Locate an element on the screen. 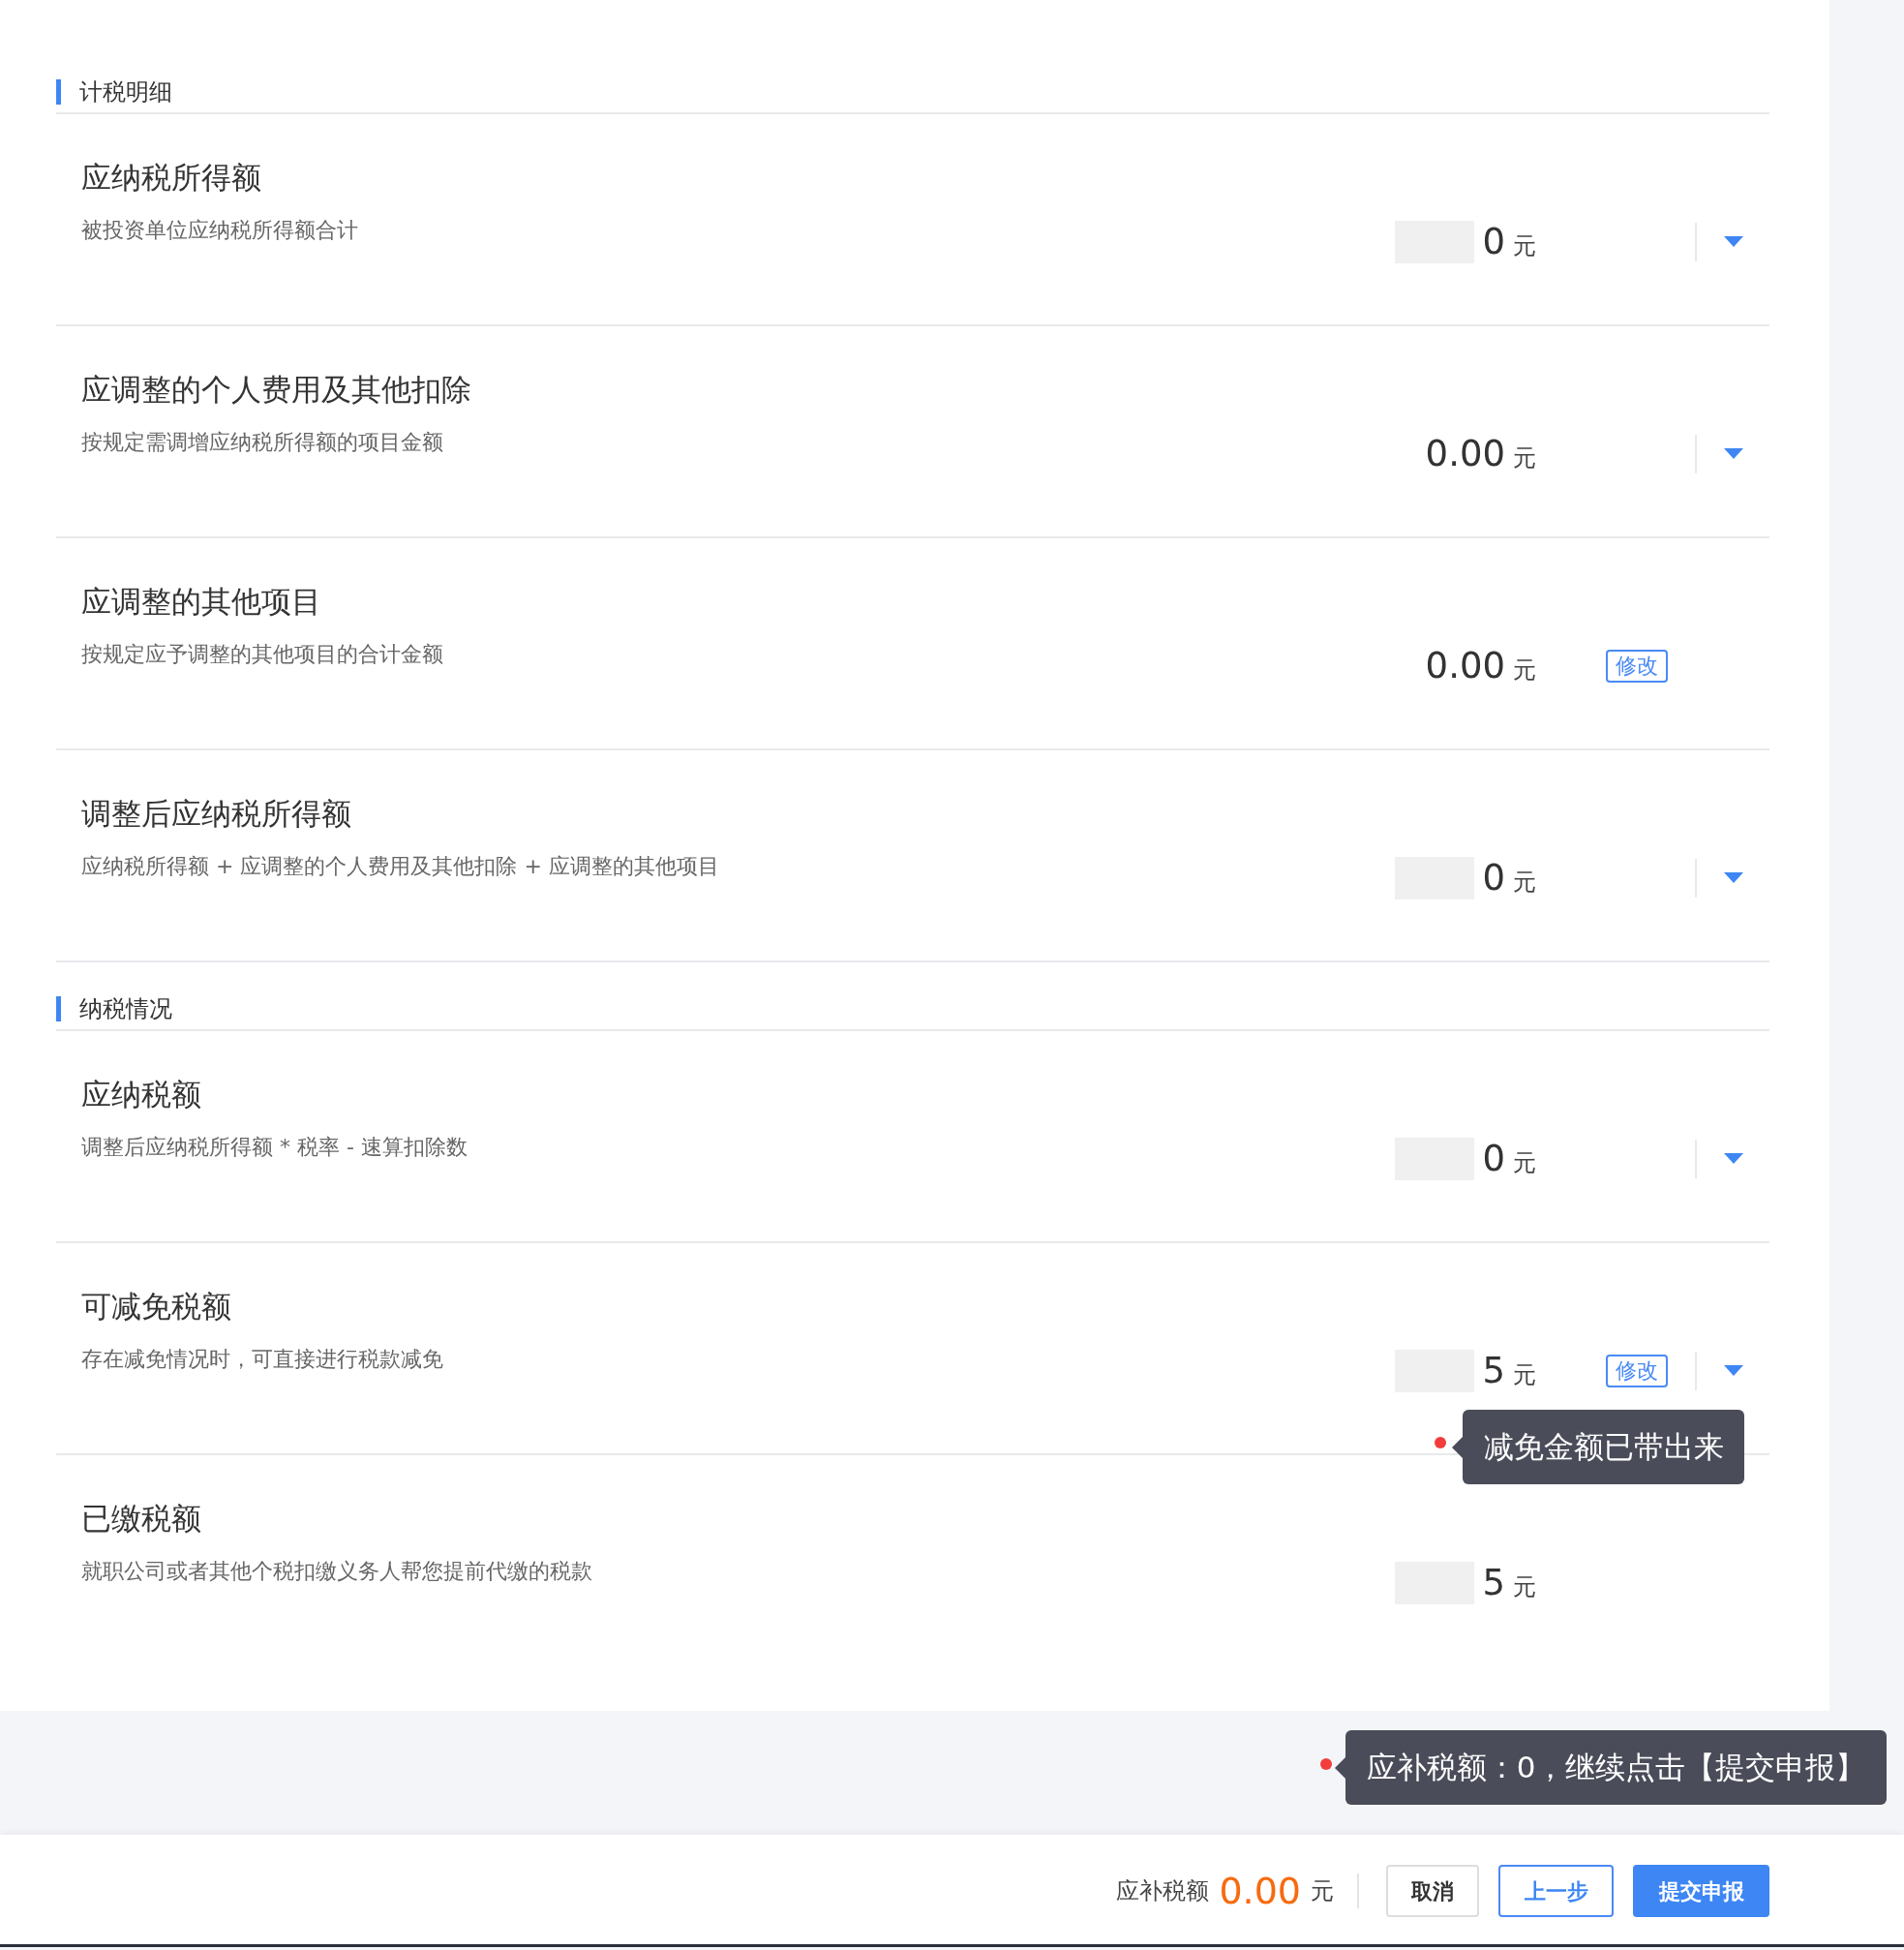 The height and width of the screenshot is (1950, 1904). notification-dot is located at coordinates (1326, 1764).